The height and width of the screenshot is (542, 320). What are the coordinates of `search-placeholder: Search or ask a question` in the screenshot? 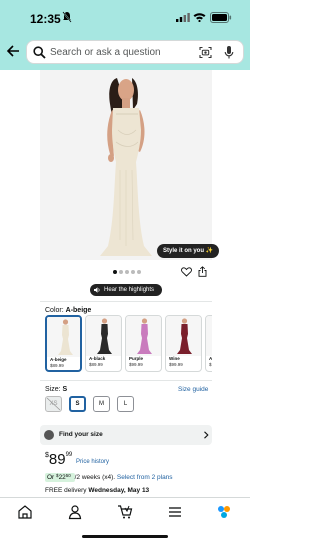 It's located at (105, 52).